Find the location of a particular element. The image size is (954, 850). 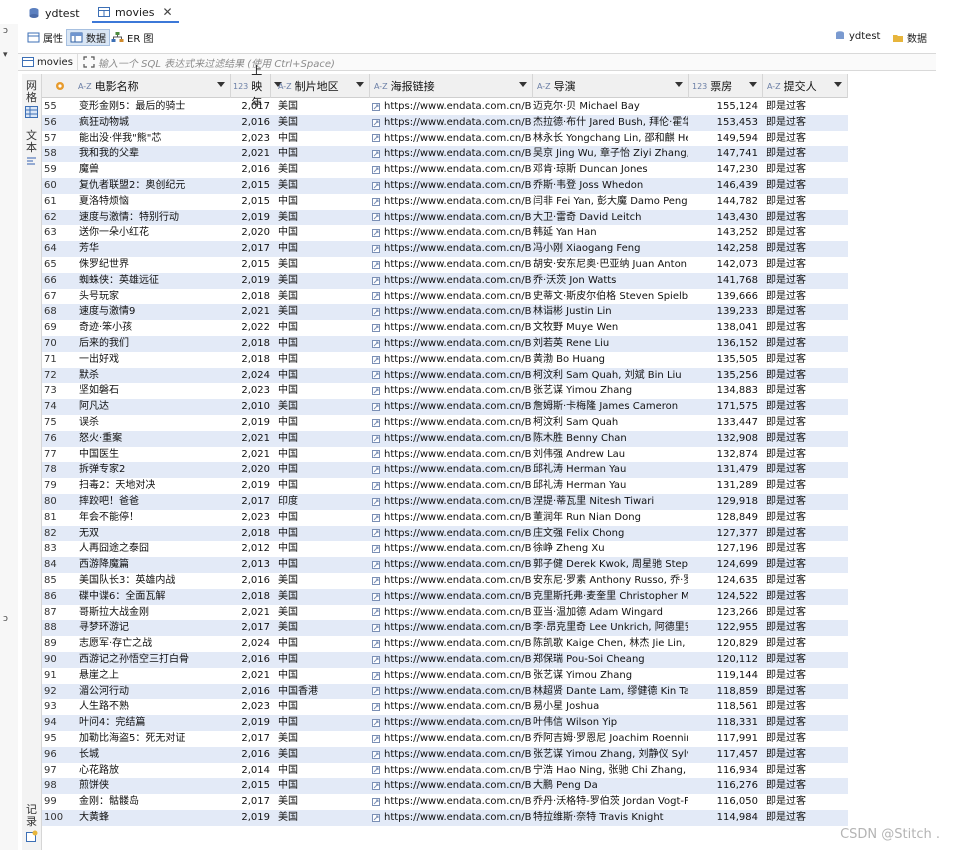

row-number: 71 is located at coordinates (59, 360).